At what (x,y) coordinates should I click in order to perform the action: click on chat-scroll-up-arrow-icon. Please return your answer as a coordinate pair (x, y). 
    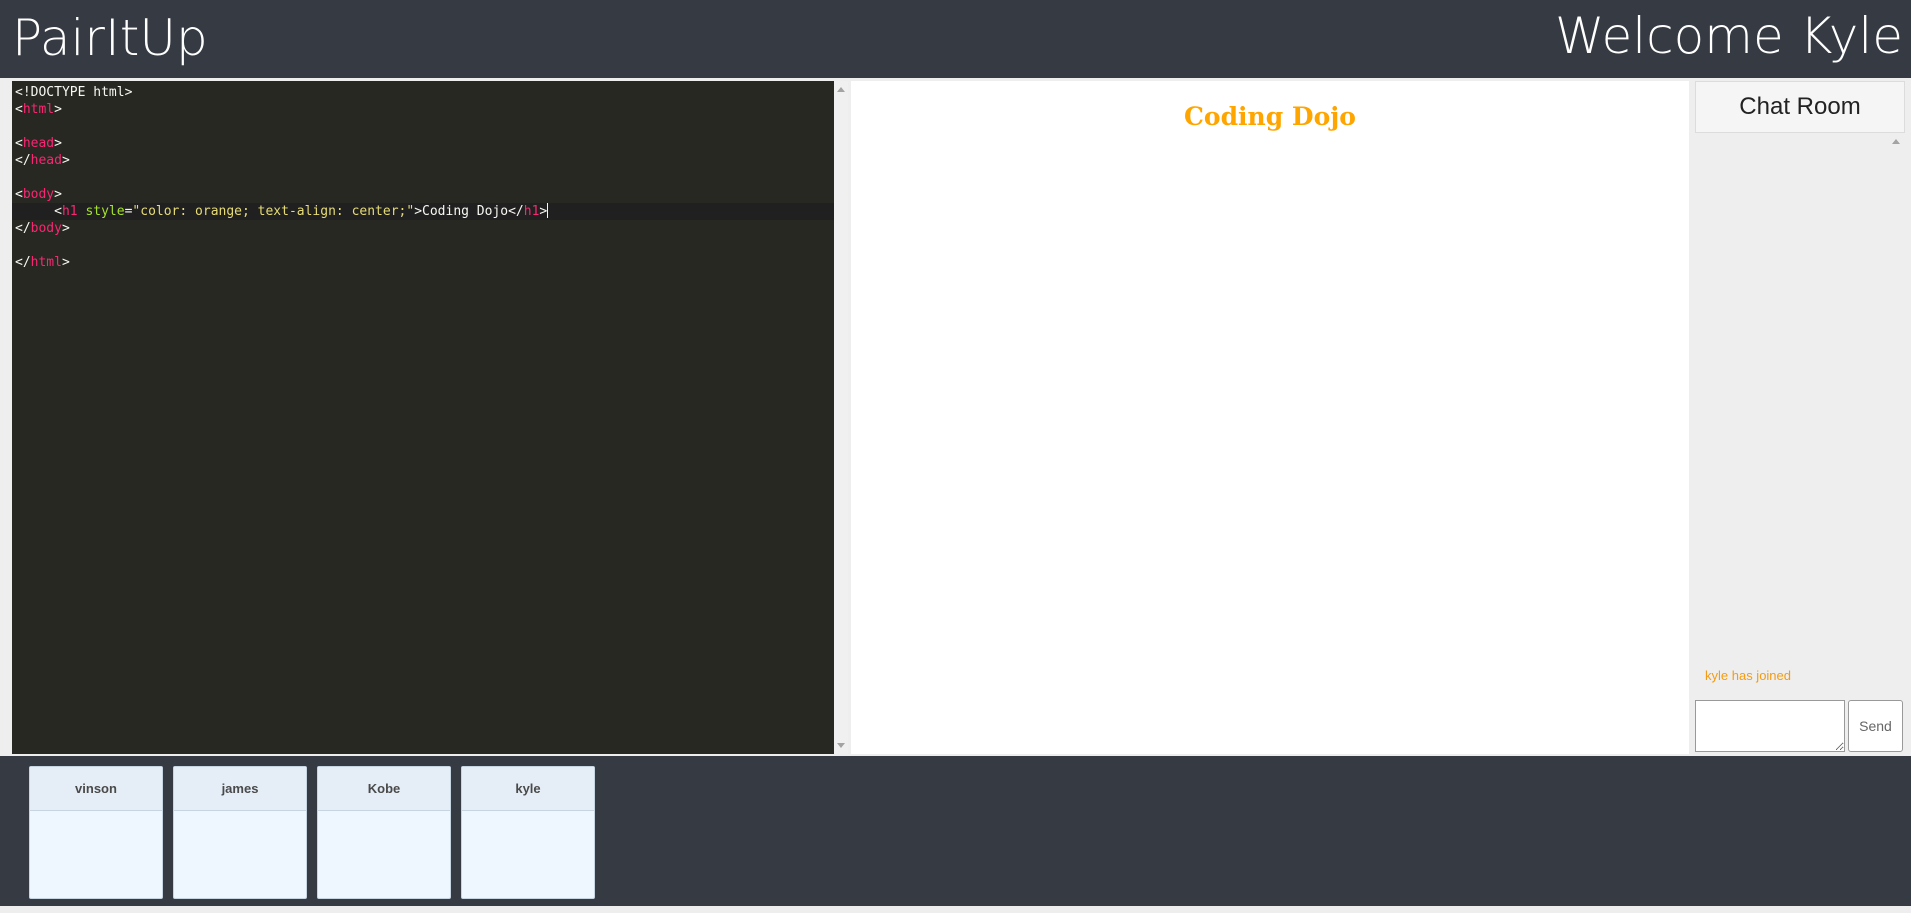
    Looking at the image, I should click on (1896, 141).